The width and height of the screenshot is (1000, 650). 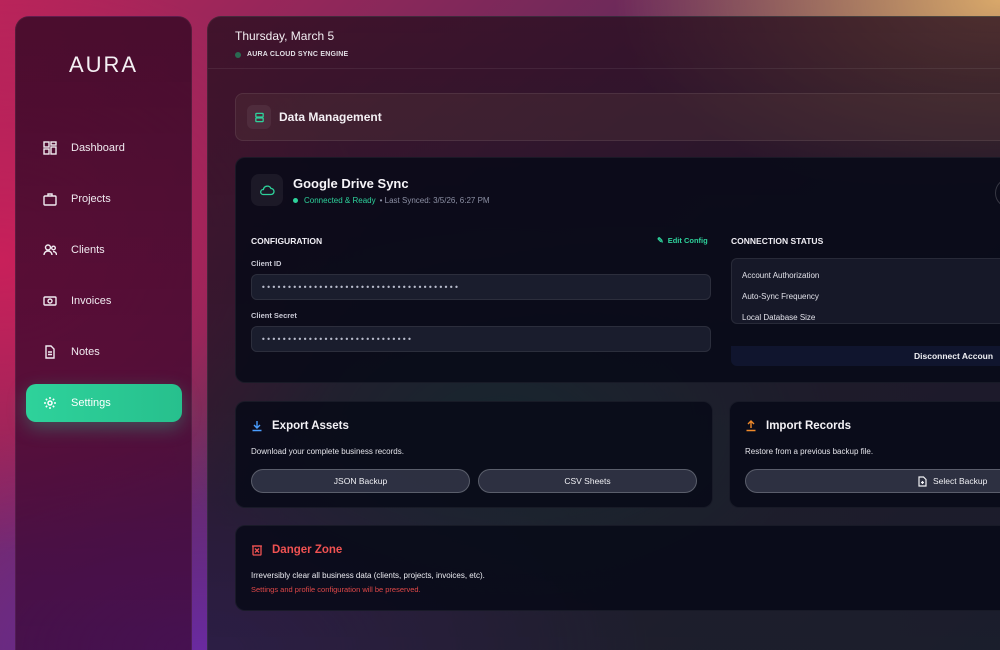 I want to click on dashboard-icon, so click(x=50, y=148).